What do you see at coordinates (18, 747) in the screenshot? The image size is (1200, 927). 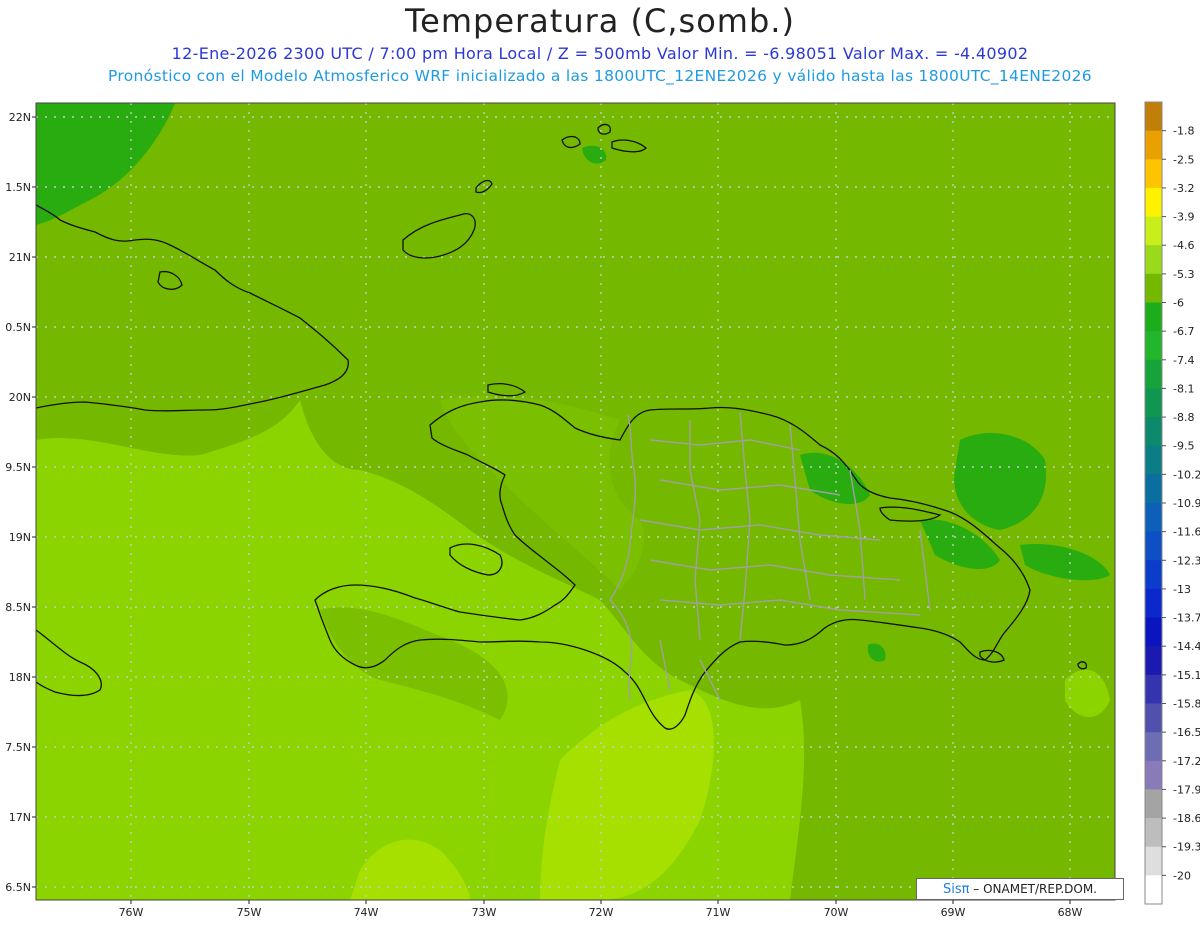 I see `lat-label: 7.5N` at bounding box center [18, 747].